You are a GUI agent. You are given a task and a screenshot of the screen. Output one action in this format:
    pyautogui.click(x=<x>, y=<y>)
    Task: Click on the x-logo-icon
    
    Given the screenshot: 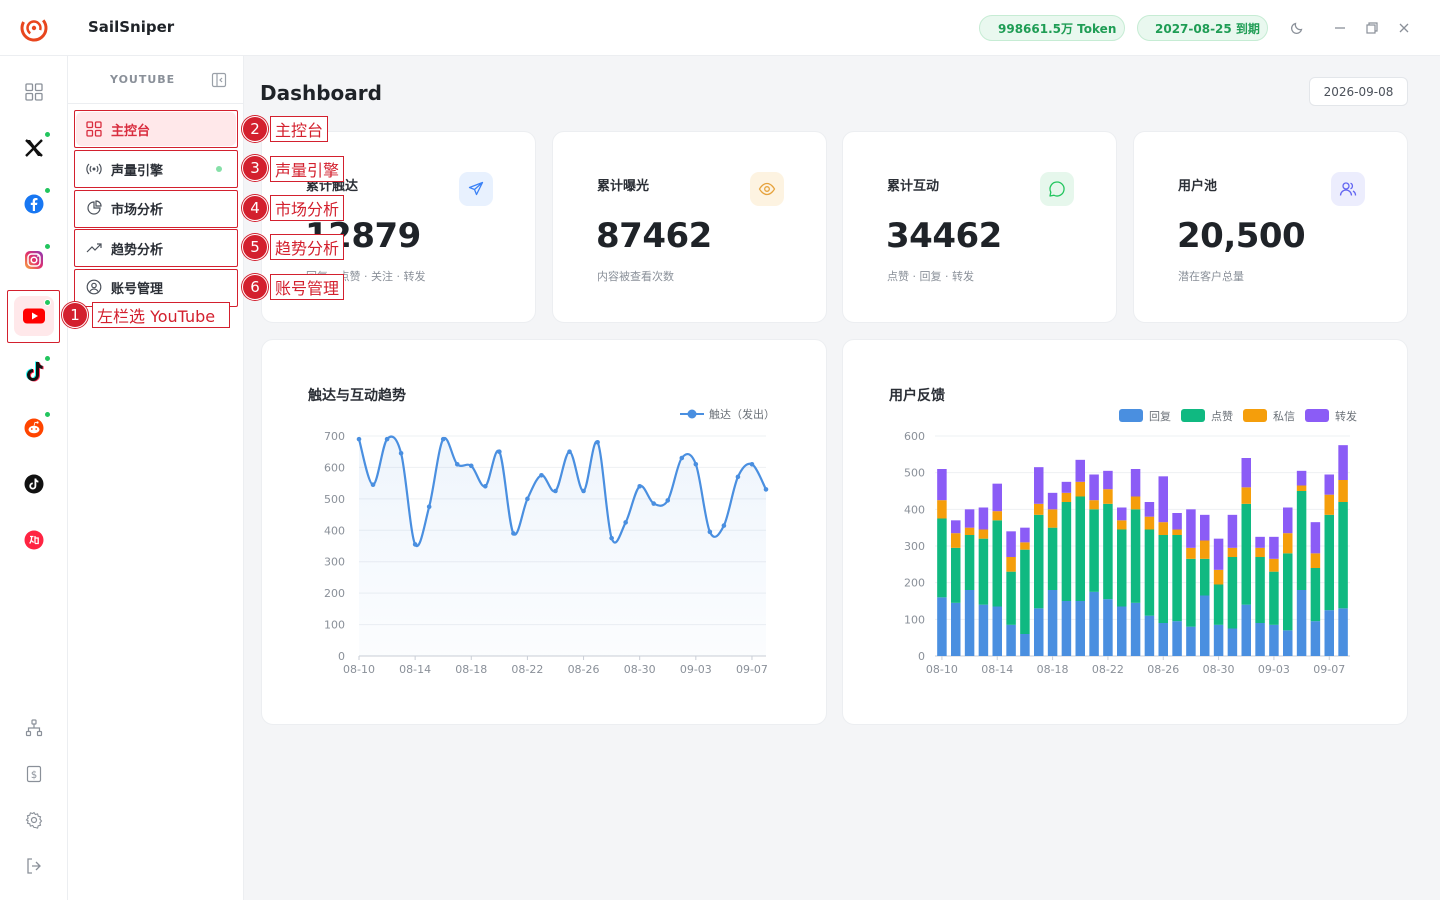 What is the action you would take?
    pyautogui.click(x=34, y=148)
    